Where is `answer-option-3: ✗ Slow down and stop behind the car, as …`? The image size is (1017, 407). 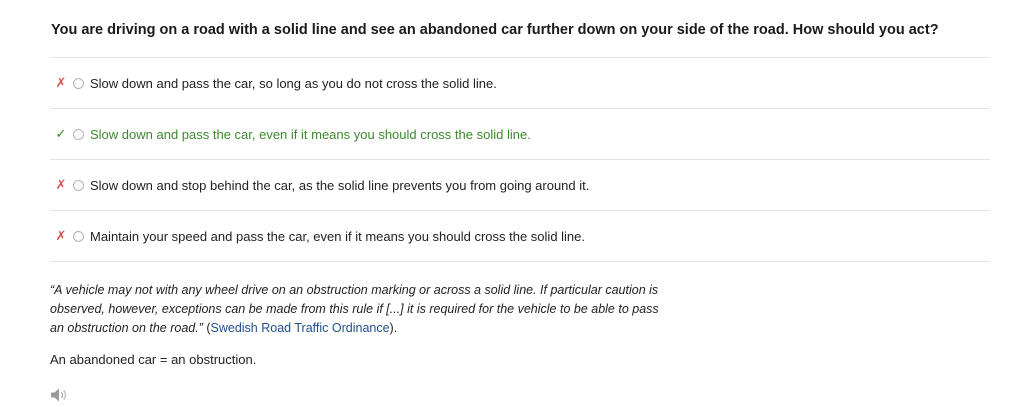 answer-option-3: ✗ Slow down and stop behind the car, as … is located at coordinates (520, 185).